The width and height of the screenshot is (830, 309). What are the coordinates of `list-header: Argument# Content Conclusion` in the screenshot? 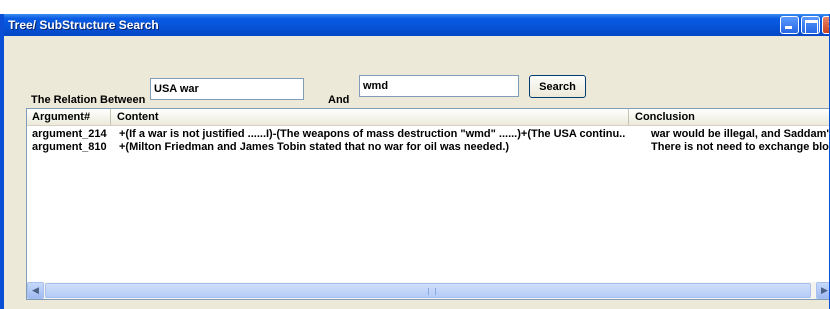 It's located at (428, 117).